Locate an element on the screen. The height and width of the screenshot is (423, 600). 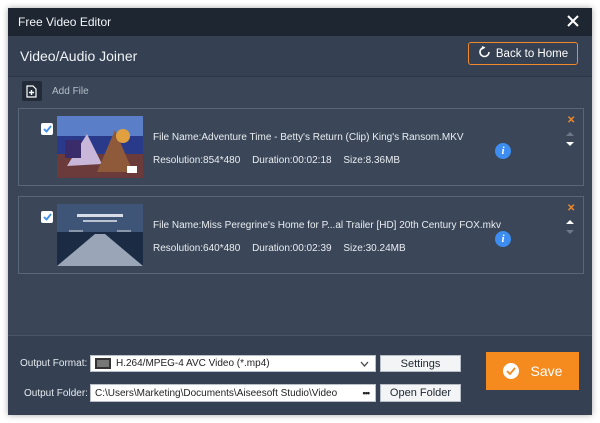
output-format-value: H.264/MPEG-4 AVC Video (*.mp4) is located at coordinates (193, 363).